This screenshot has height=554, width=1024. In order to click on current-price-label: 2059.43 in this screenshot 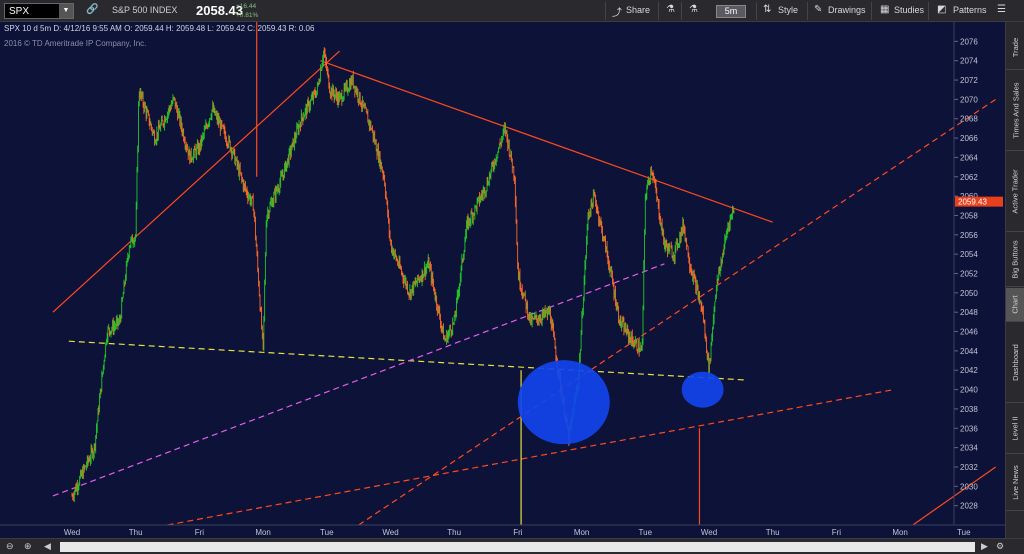, I will do `click(979, 201)`.